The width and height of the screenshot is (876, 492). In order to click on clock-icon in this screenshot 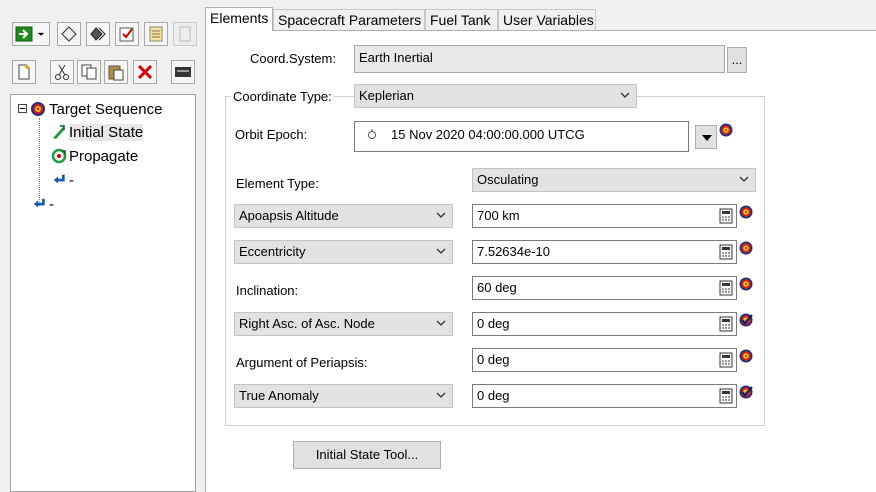, I will do `click(372, 134)`.